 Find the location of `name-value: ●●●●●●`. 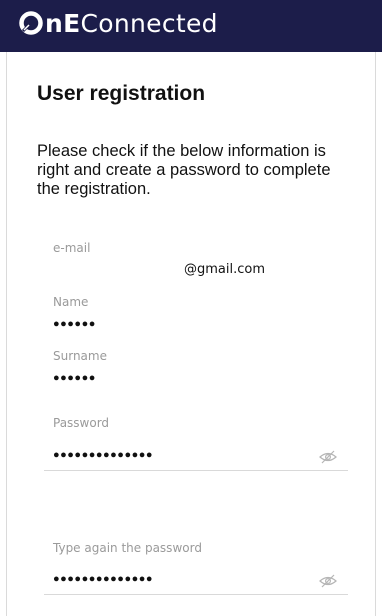

name-value: ●●●●●● is located at coordinates (74, 324).